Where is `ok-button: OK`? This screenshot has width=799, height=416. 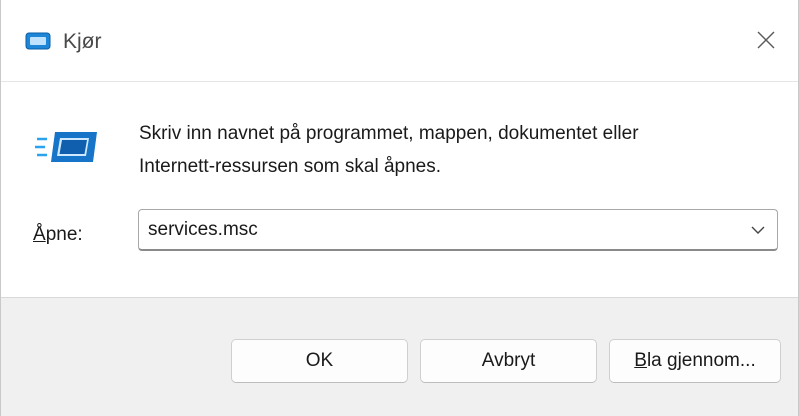 ok-button: OK is located at coordinates (319, 361).